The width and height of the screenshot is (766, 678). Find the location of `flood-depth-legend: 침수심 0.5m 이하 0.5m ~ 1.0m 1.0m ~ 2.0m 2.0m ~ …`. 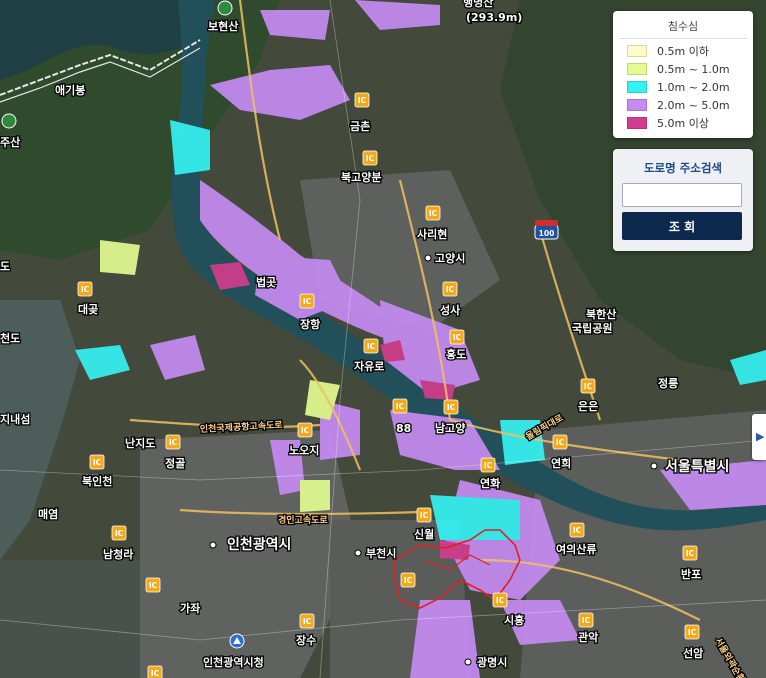

flood-depth-legend: 침수심 0.5m 이하 0.5m ~ 1.0m 1.0m ~ 2.0m 2.0m ~ … is located at coordinates (683, 74).